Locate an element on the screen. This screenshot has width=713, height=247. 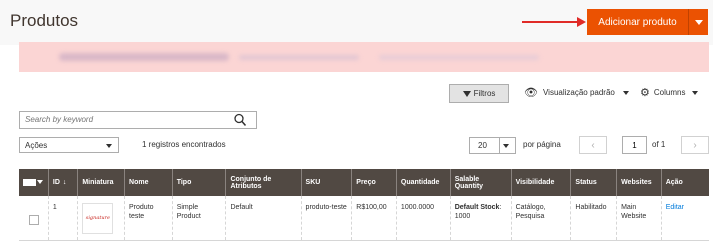
eye-icon: 👁 is located at coordinates (531, 92).